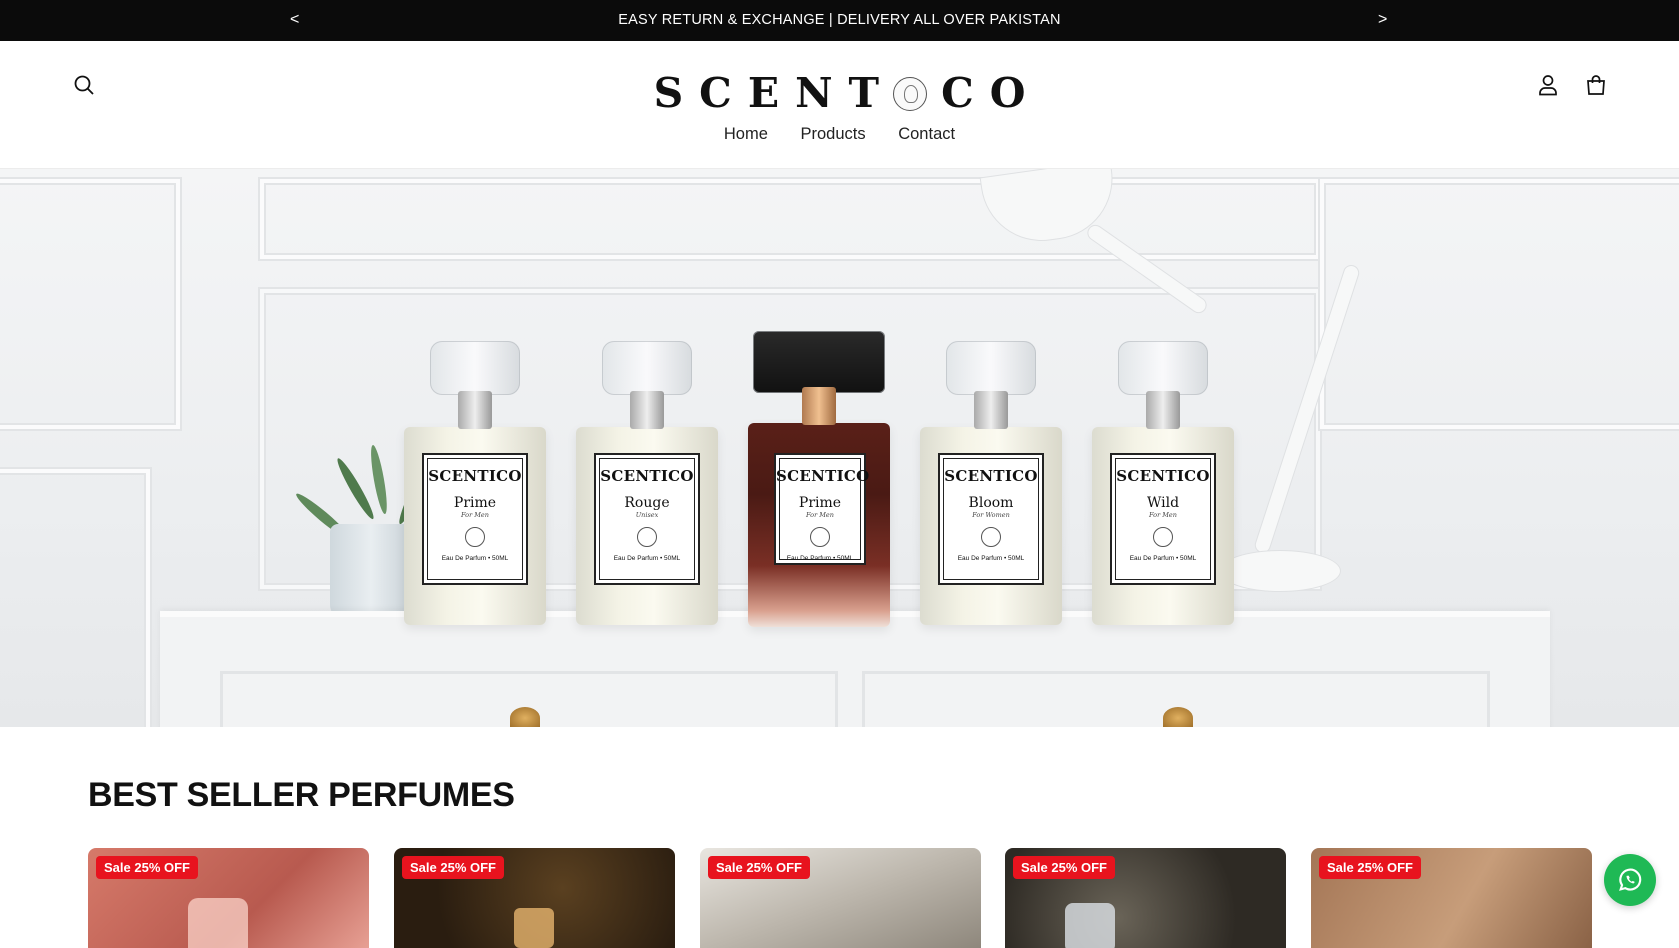  What do you see at coordinates (371, 571) in the screenshot?
I see `plant-pot` at bounding box center [371, 571].